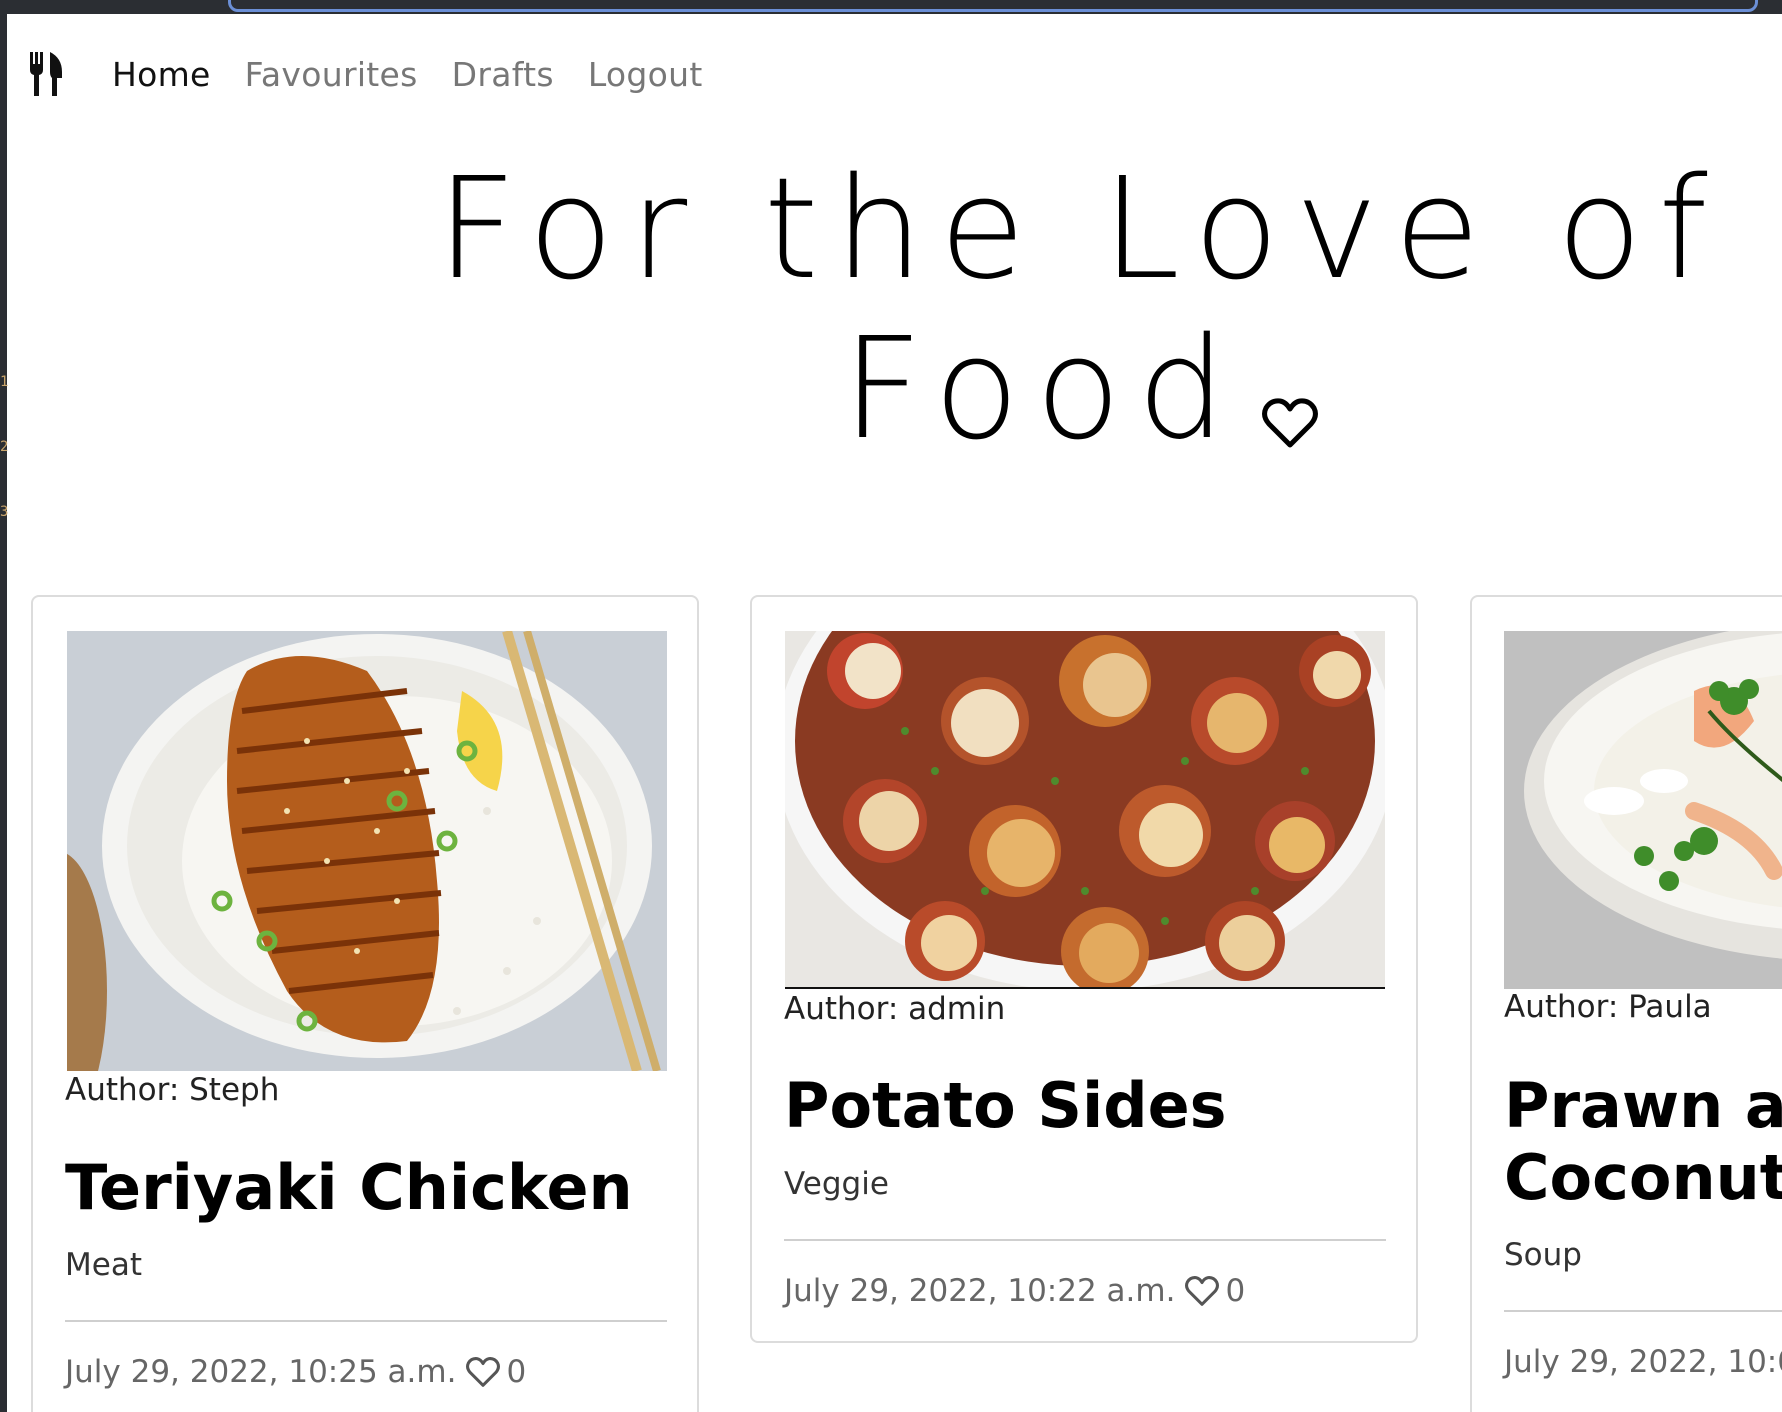  What do you see at coordinates (836, 1184) in the screenshot?
I see `recipe-category: Veggie` at bounding box center [836, 1184].